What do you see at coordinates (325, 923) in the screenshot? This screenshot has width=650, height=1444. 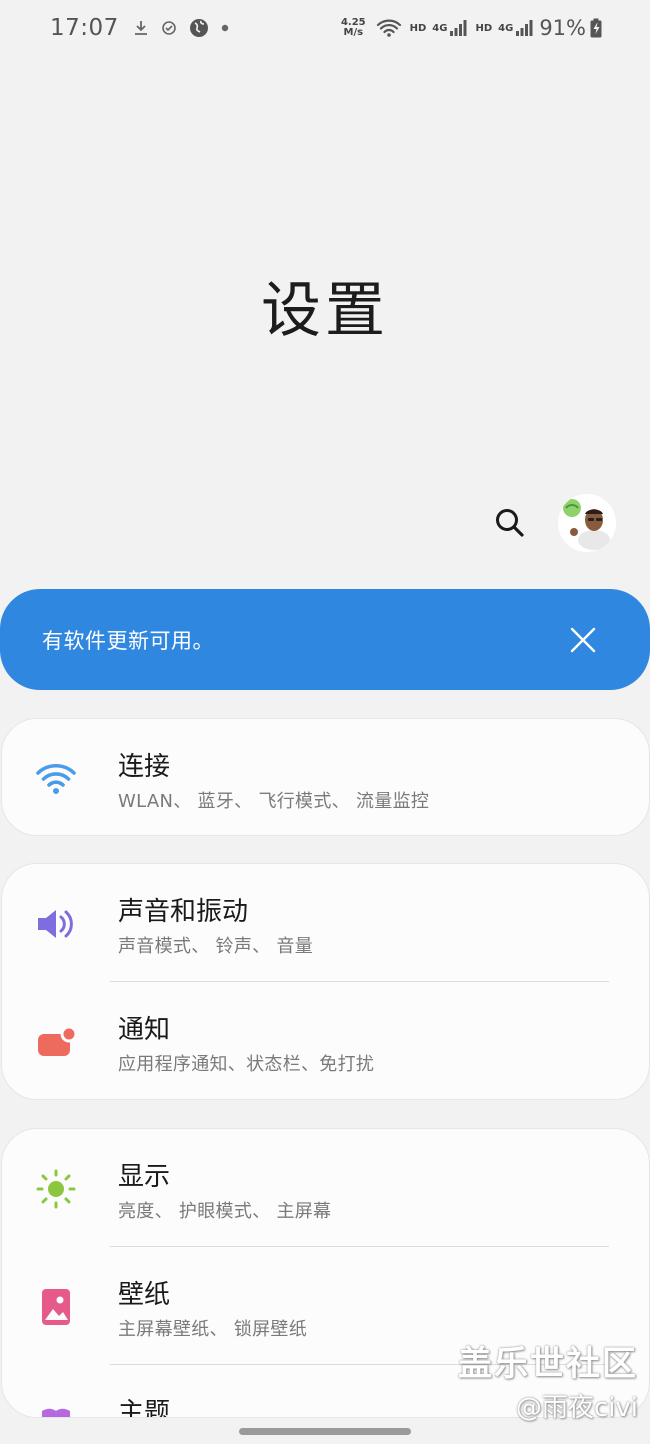 I see `settings-item-sound: 声音和振动 声音模式、 铃声、 音量` at bounding box center [325, 923].